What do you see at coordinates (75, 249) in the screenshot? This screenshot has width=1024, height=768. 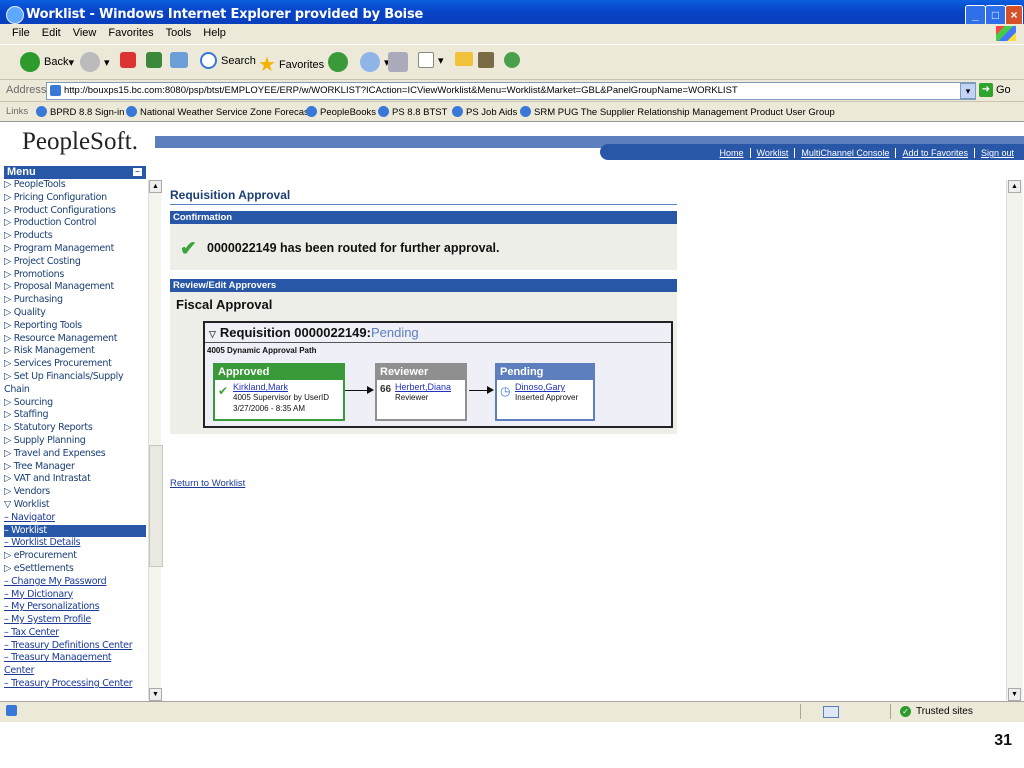 I see `menu-item: ▷ Program Management` at bounding box center [75, 249].